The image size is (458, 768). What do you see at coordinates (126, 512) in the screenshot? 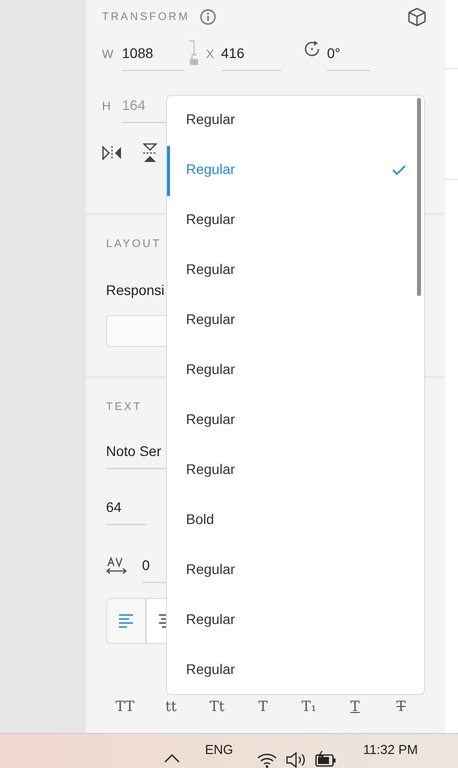
I see `font-size-field: 64` at bounding box center [126, 512].